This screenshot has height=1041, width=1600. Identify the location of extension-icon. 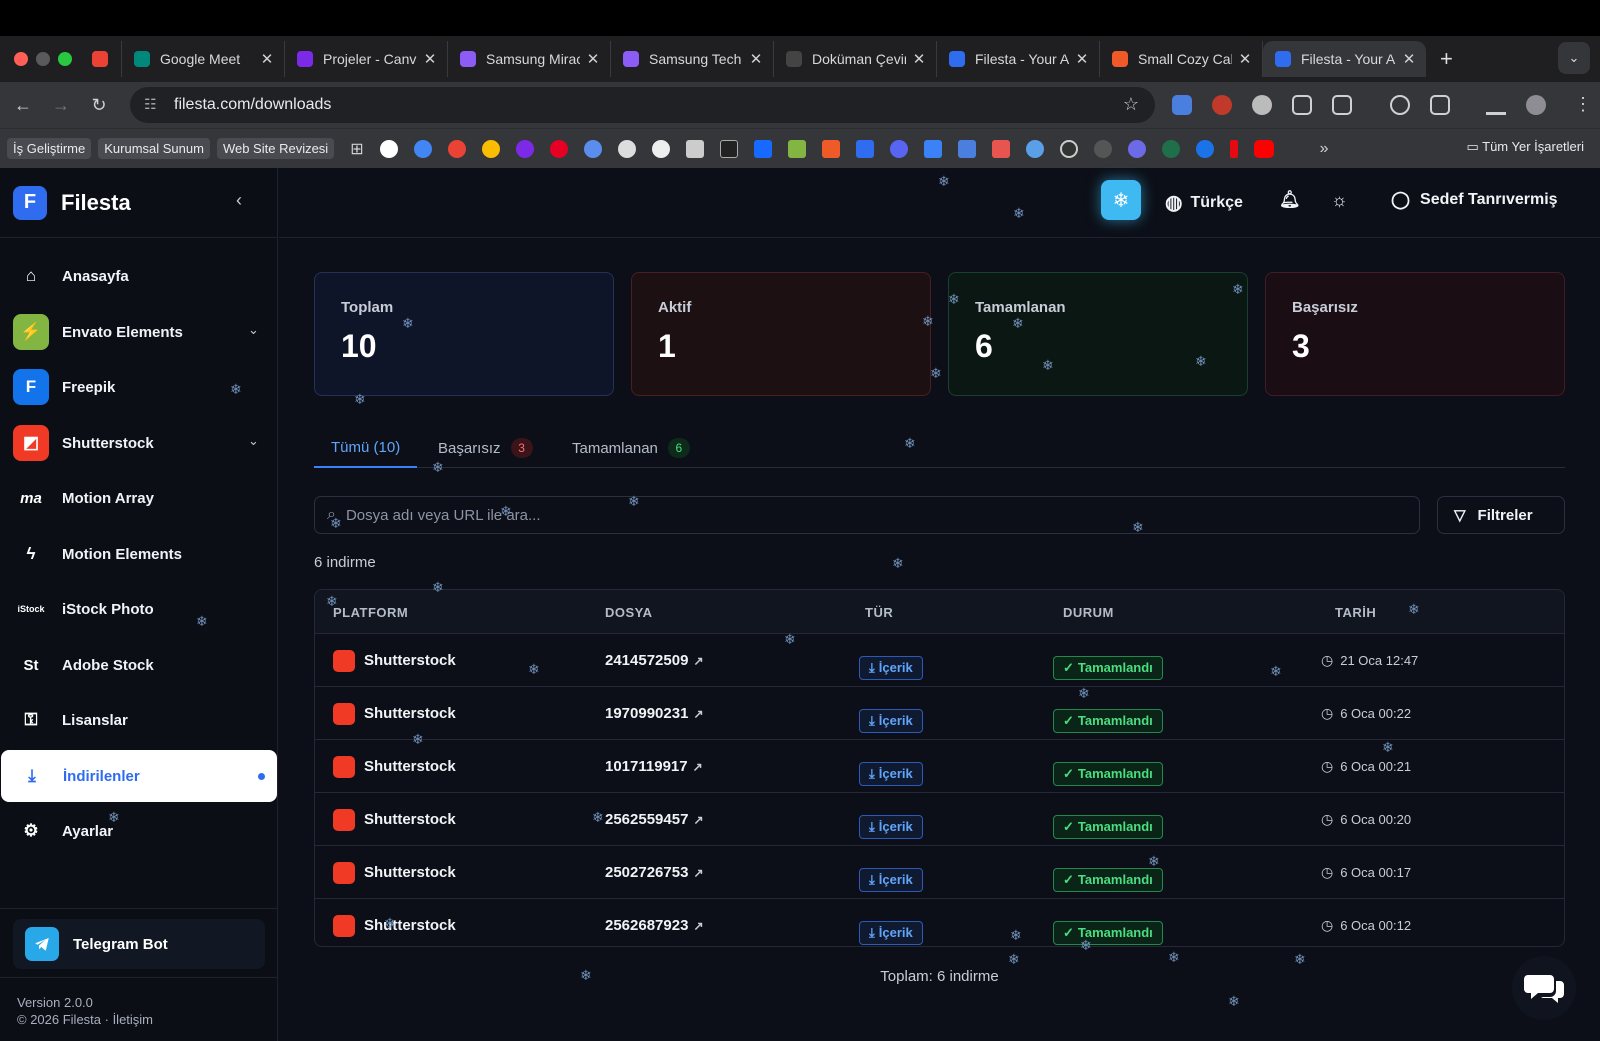
(1262, 105).